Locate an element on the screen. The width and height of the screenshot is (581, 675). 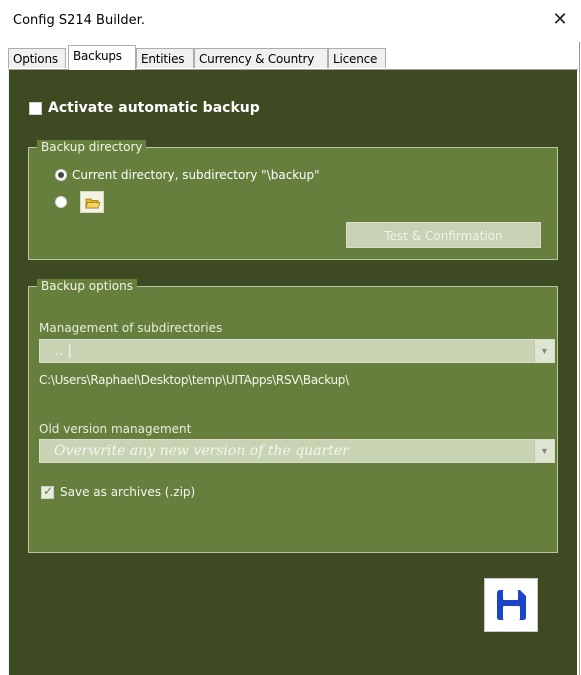
tab-entities: Entities is located at coordinates (165, 58).